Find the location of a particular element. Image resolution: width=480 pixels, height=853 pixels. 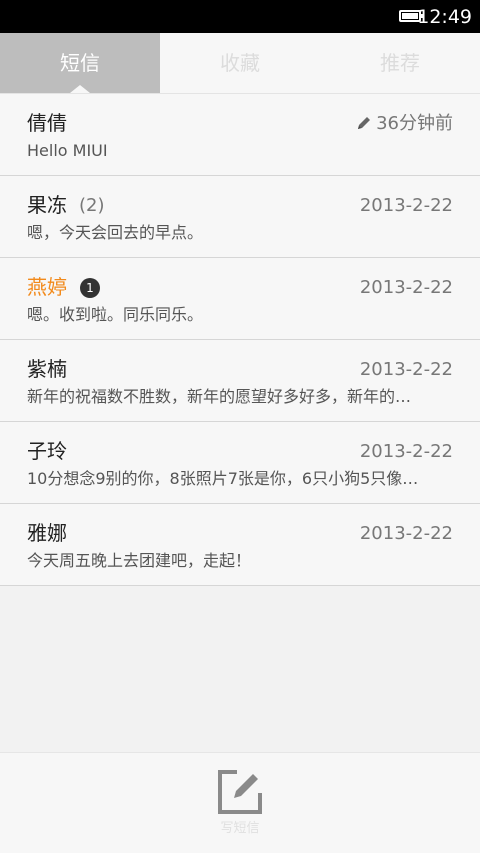

contact-name: 果冻 is located at coordinates (47, 205).